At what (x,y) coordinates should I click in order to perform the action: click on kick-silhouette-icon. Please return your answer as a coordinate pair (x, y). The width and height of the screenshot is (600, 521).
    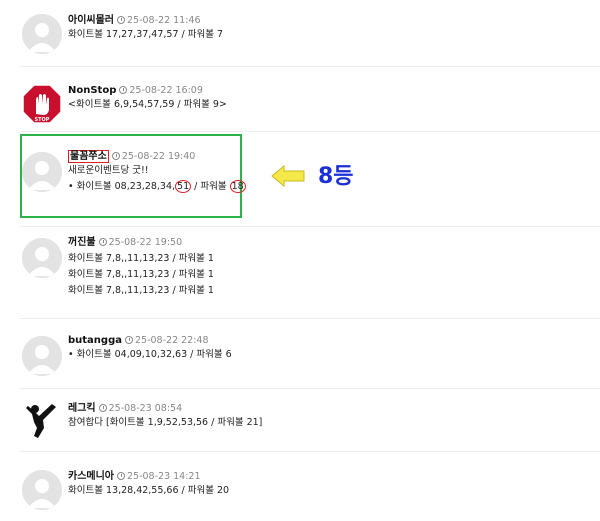
    Looking at the image, I should click on (42, 420).